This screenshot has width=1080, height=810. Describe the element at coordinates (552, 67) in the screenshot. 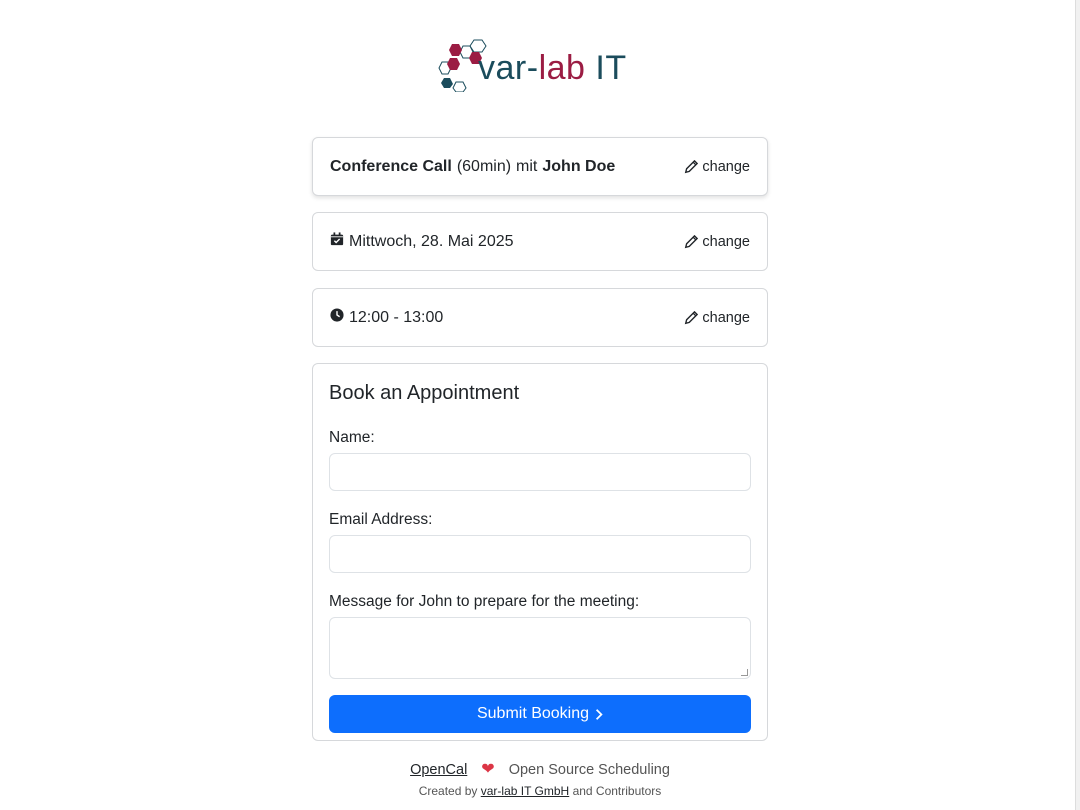

I see `logo-text: var-lab IT` at that location.